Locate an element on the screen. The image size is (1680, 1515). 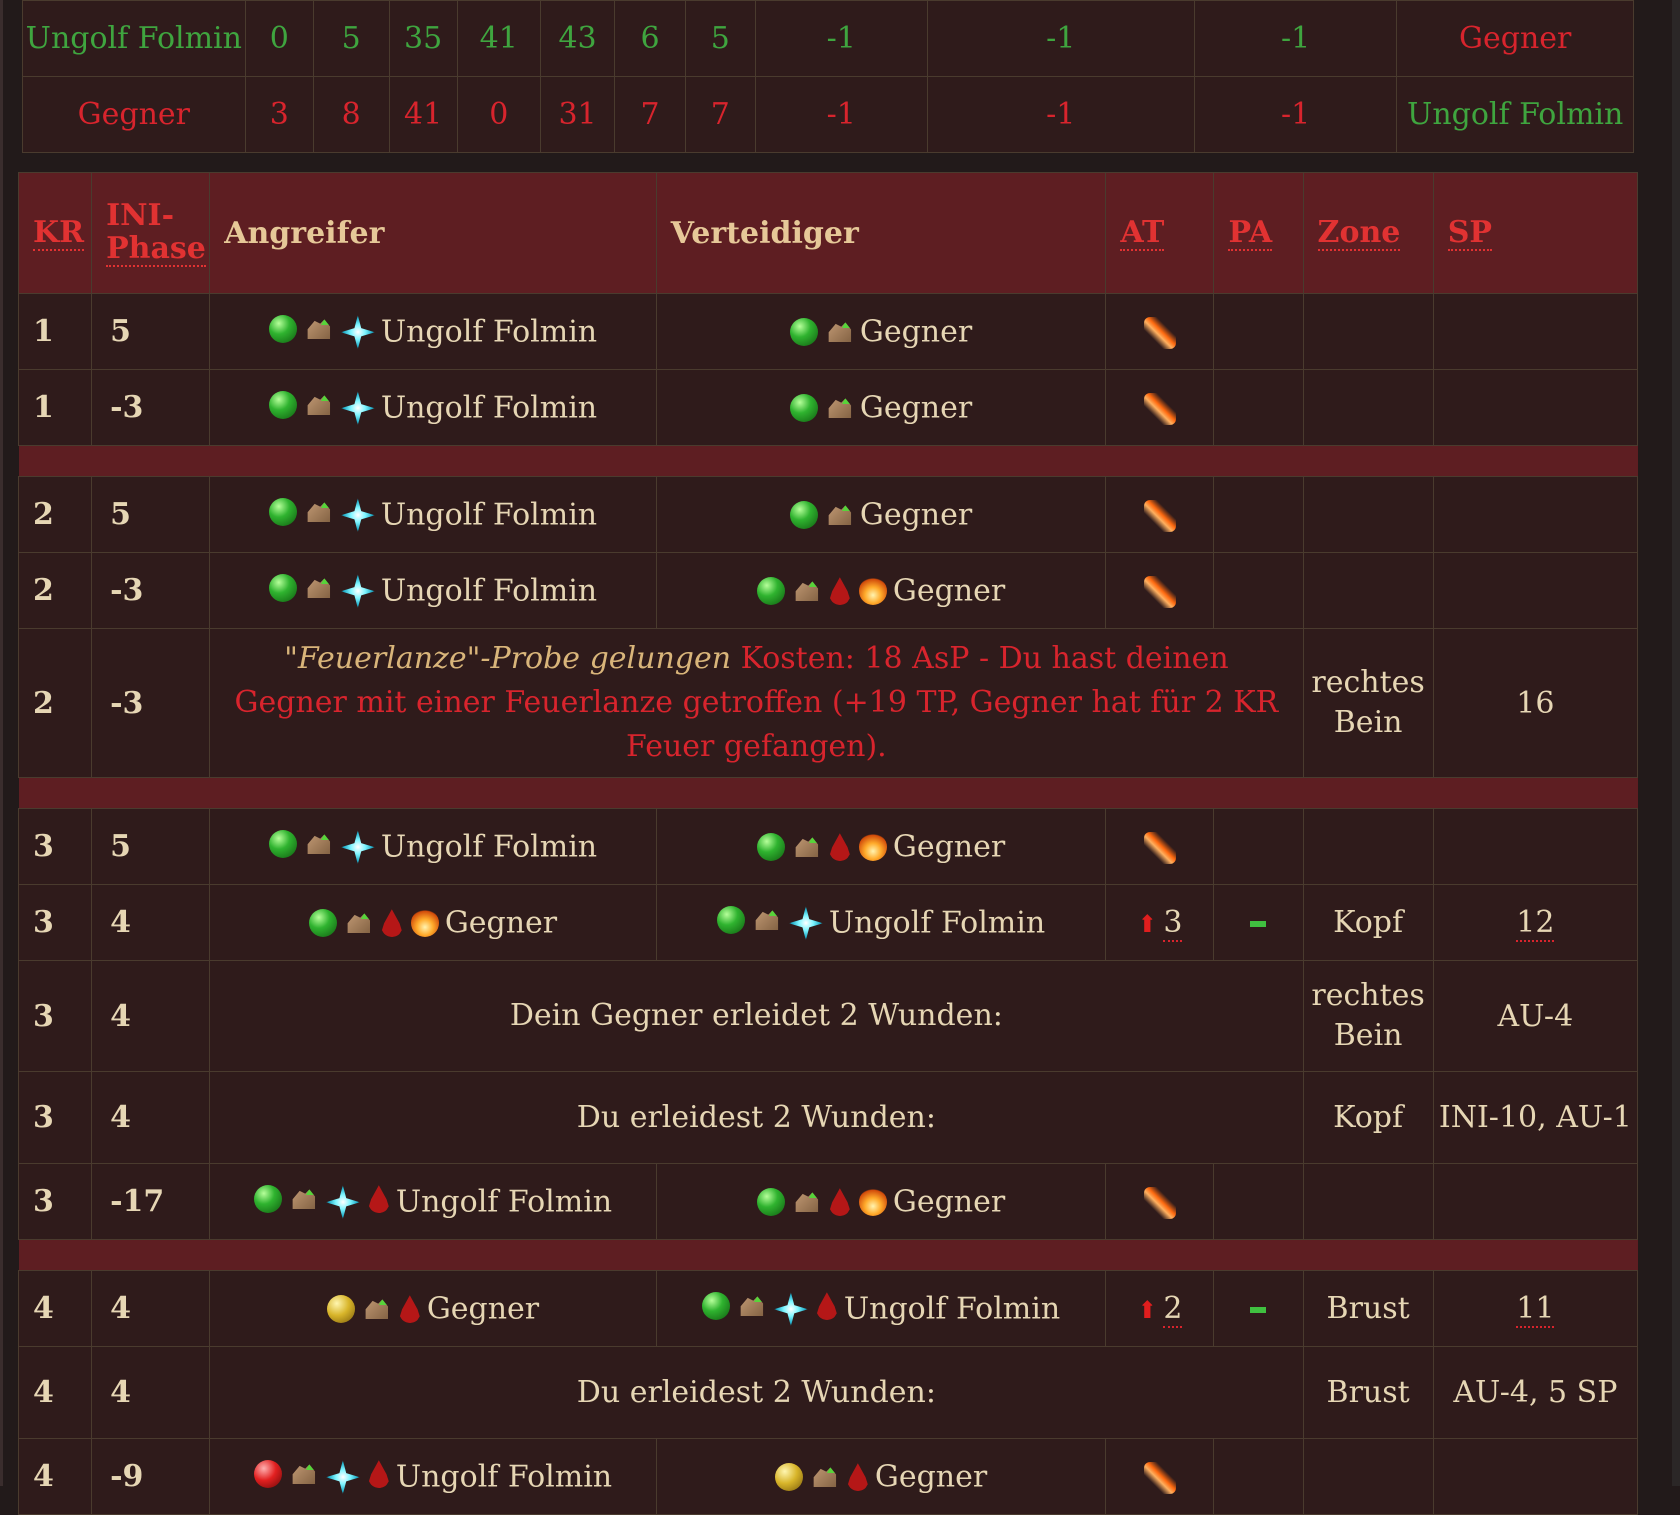
header-pa: PA is located at coordinates (1258, 233).